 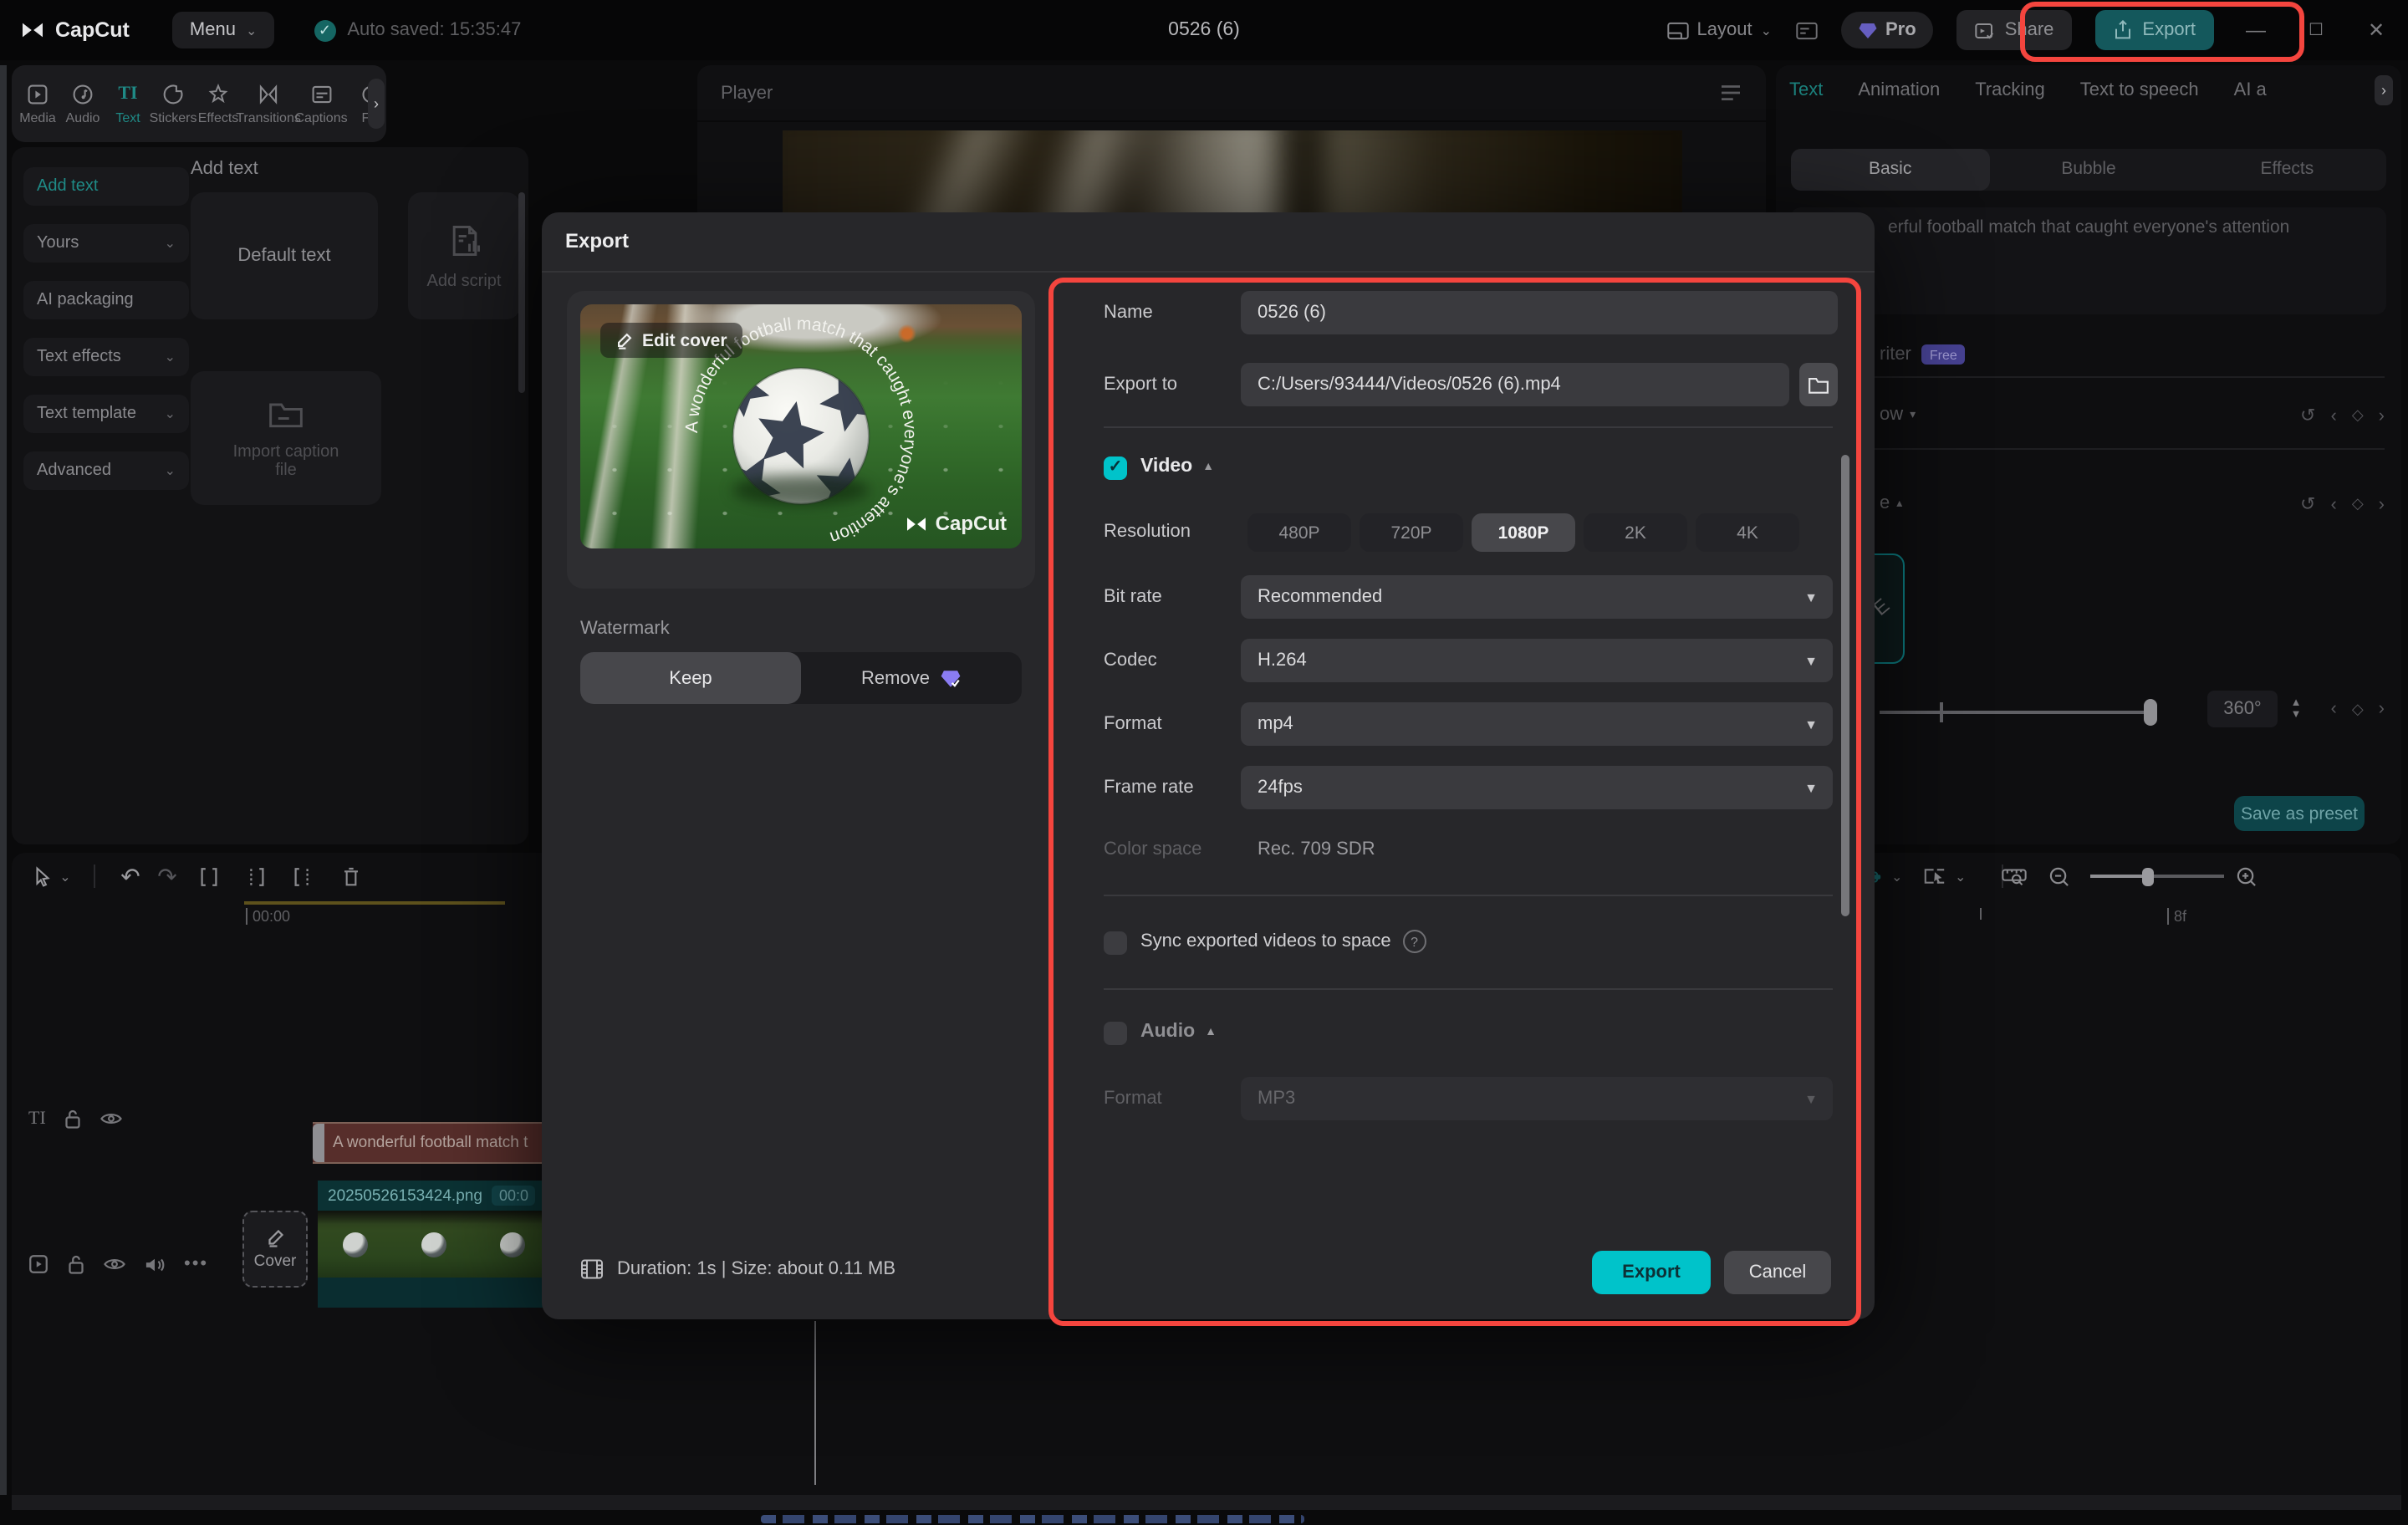 What do you see at coordinates (2010, 90) in the screenshot?
I see `tab-tracking: Tracking` at bounding box center [2010, 90].